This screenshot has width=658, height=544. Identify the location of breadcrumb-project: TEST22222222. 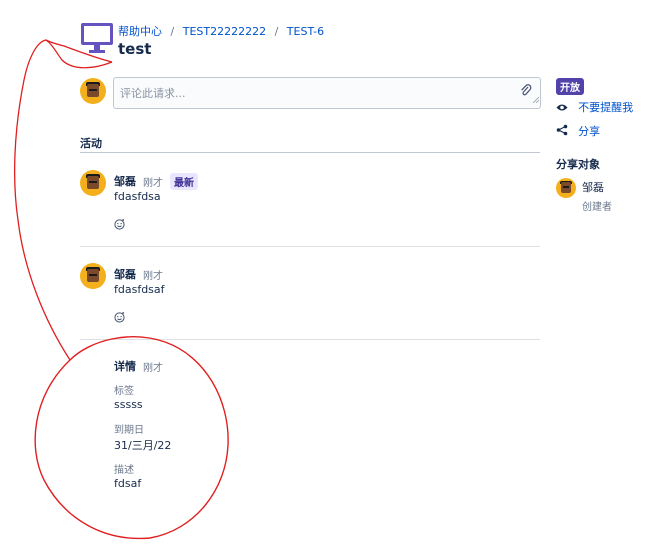
(224, 31).